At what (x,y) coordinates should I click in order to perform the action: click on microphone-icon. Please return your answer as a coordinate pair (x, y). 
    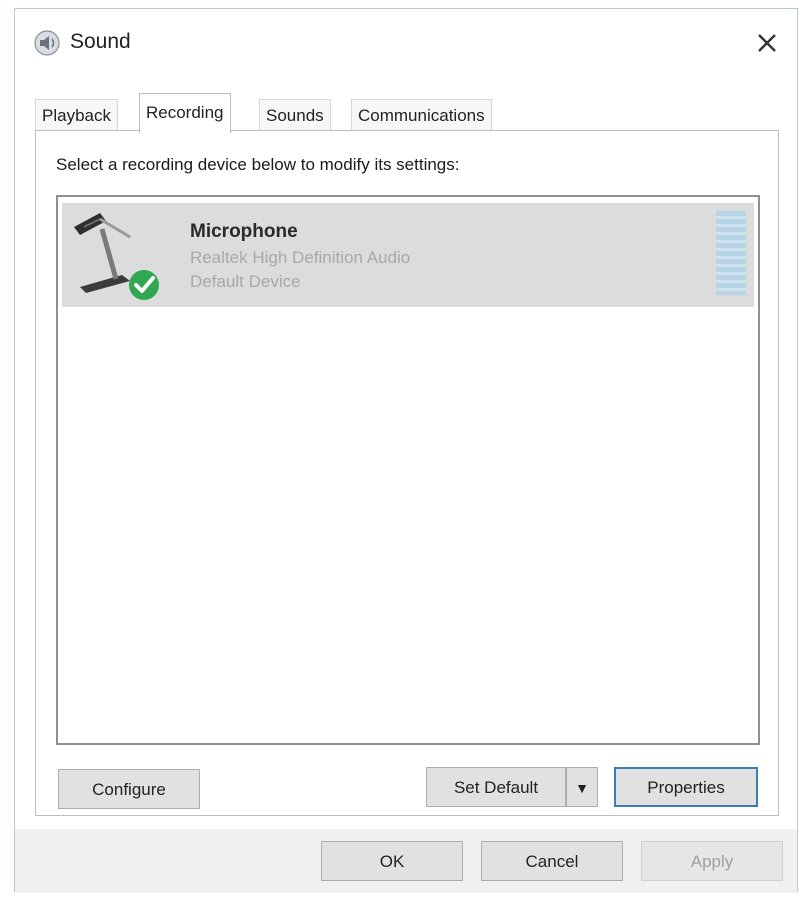
    Looking at the image, I should click on (116, 256).